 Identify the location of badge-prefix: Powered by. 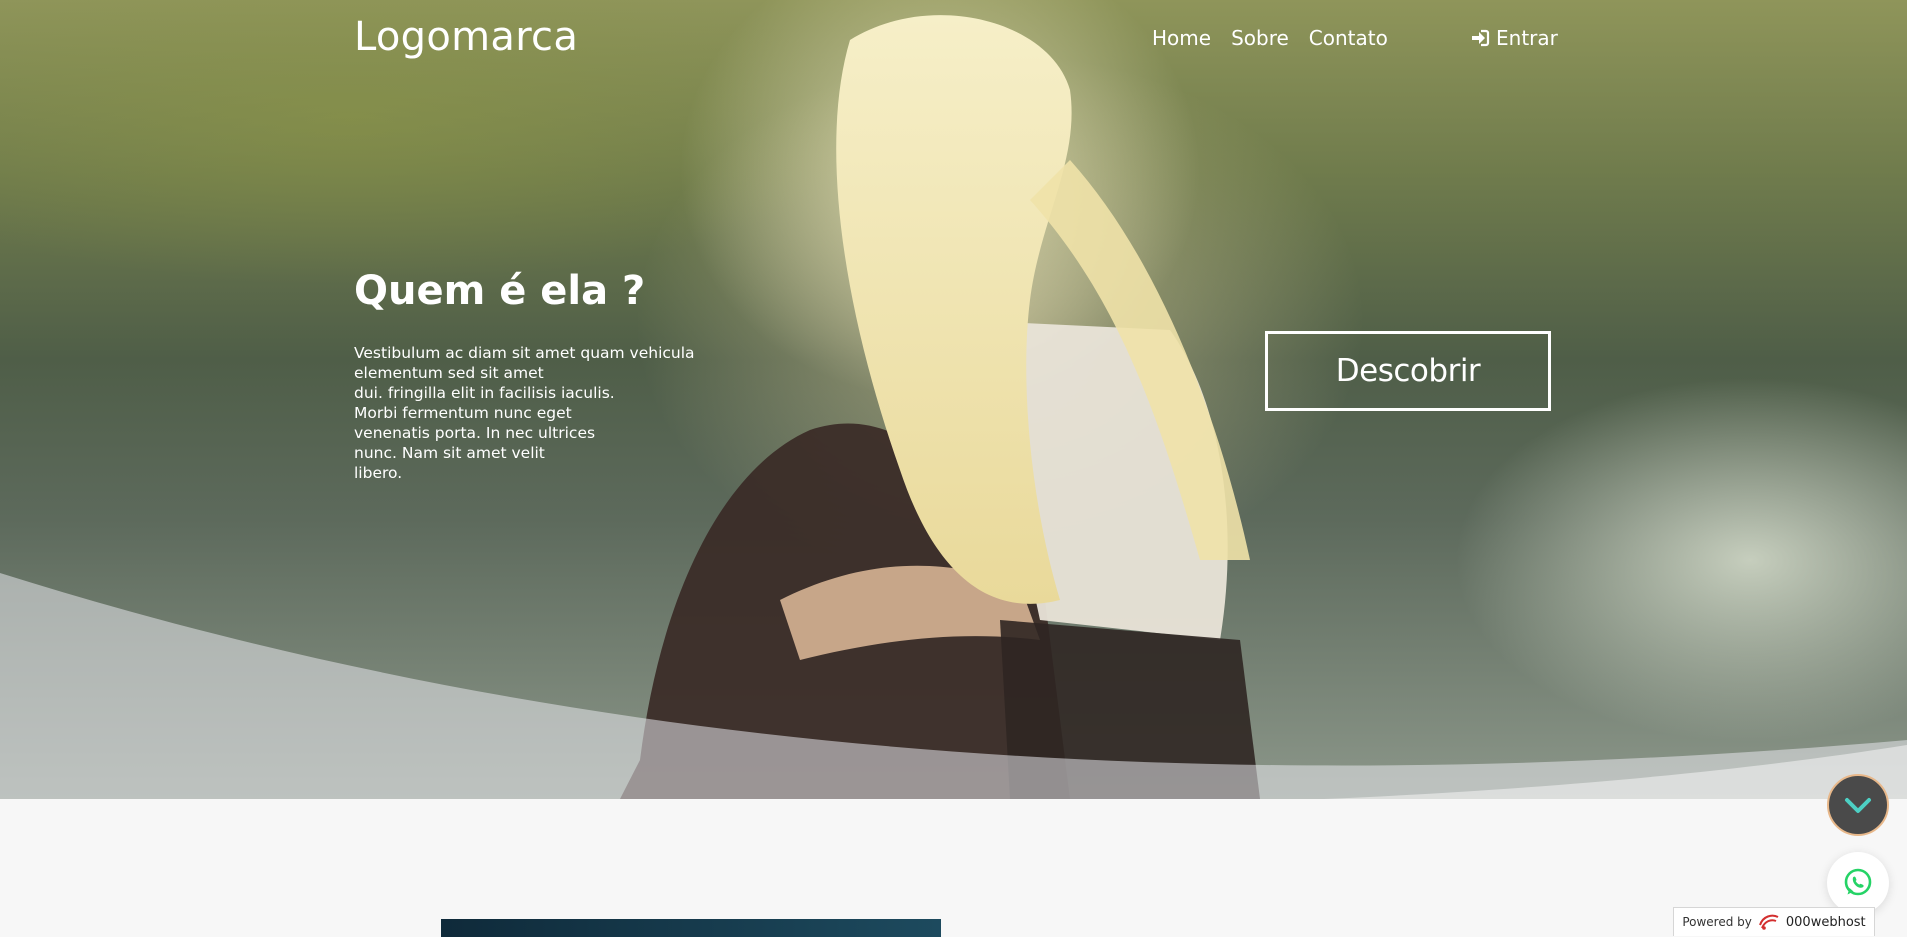
(1717, 922).